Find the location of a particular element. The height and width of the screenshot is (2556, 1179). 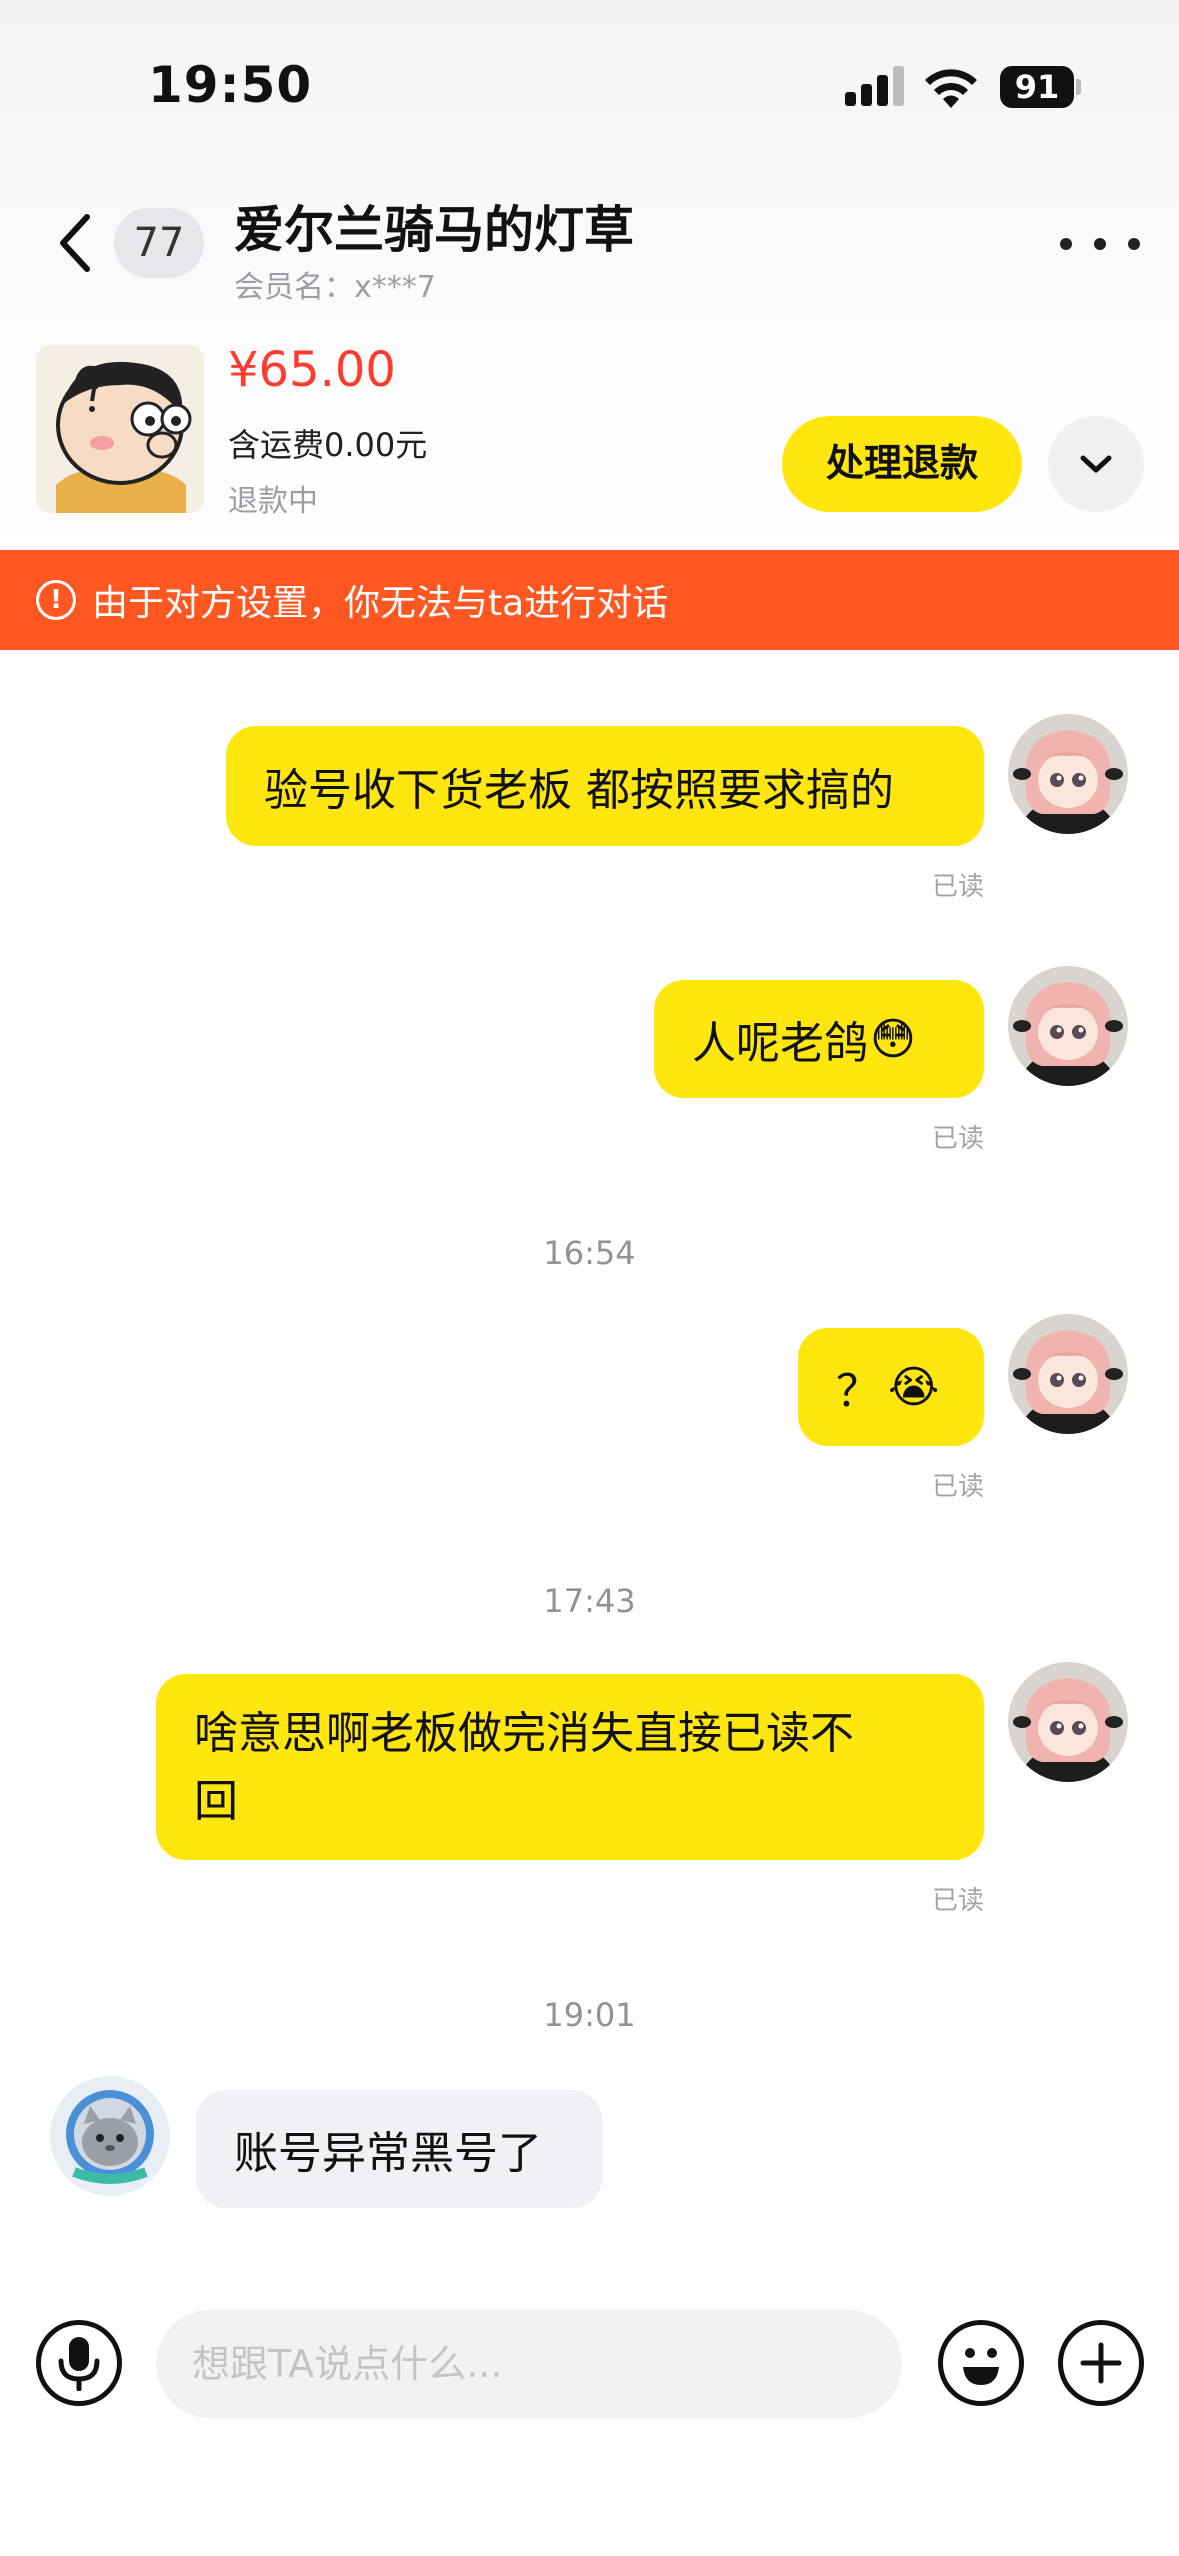

time-divider: 17:43 is located at coordinates (589, 1601).